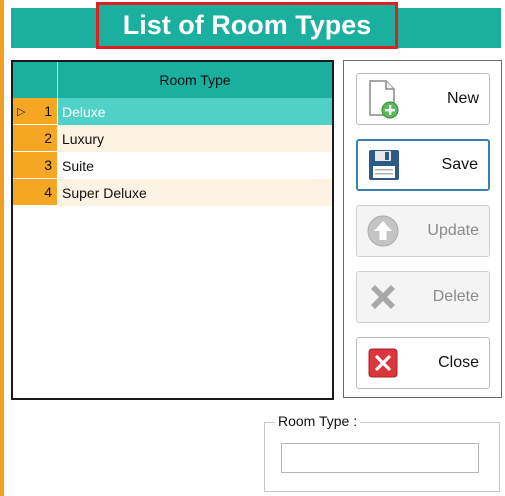 The width and height of the screenshot is (505, 496). Describe the element at coordinates (423, 363) in the screenshot. I see `close-button: Close` at that location.